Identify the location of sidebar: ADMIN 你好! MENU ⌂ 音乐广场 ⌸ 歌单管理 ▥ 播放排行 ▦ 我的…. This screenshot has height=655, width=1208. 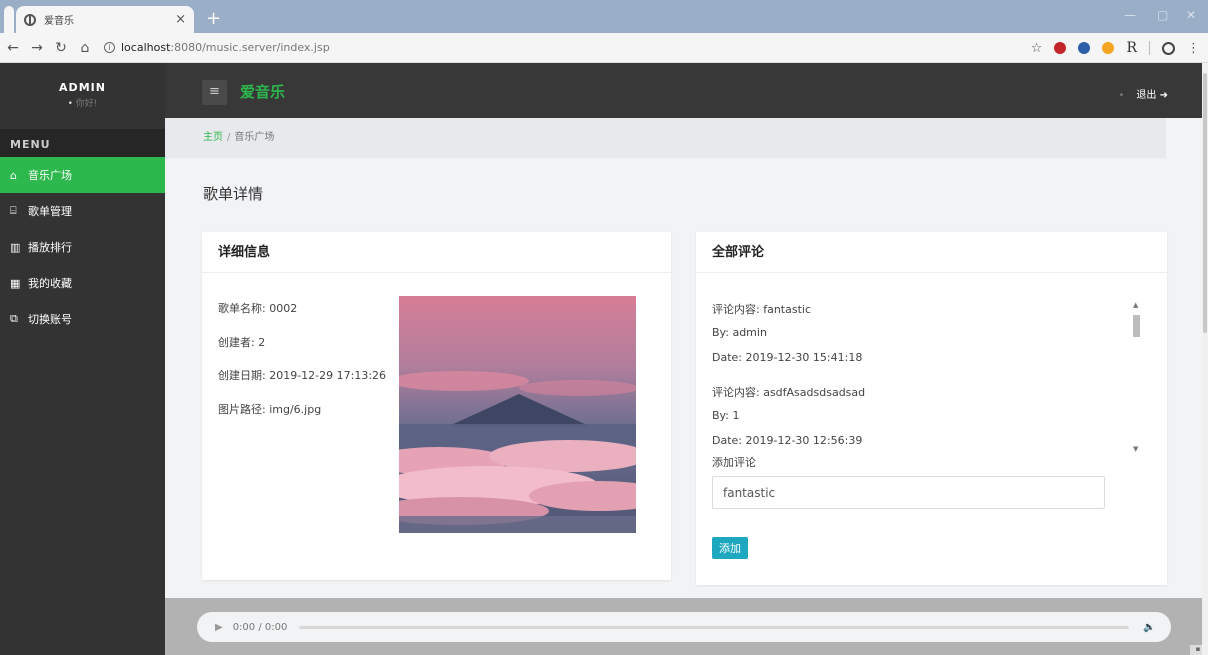
(82, 359).